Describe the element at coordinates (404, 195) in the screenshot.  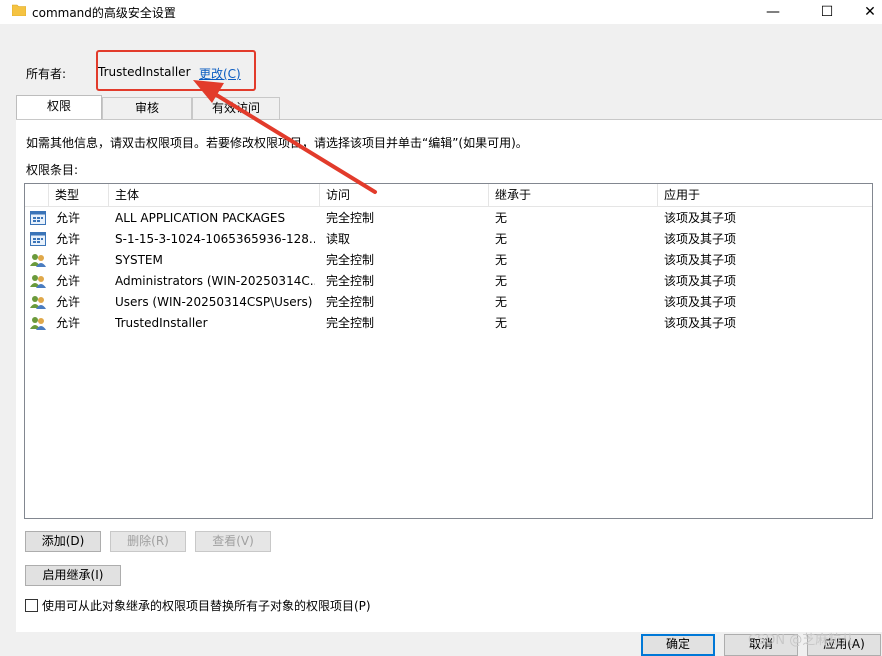
I see `column-header-access: 访问` at that location.